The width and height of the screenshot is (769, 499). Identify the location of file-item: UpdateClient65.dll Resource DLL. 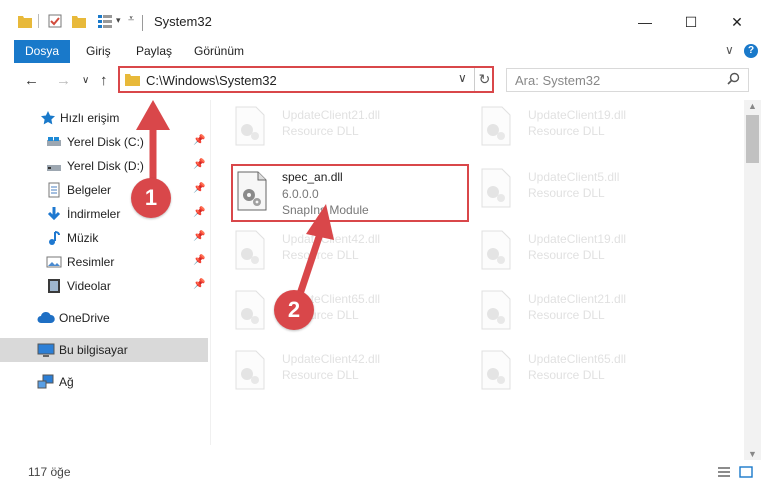
(580, 372).